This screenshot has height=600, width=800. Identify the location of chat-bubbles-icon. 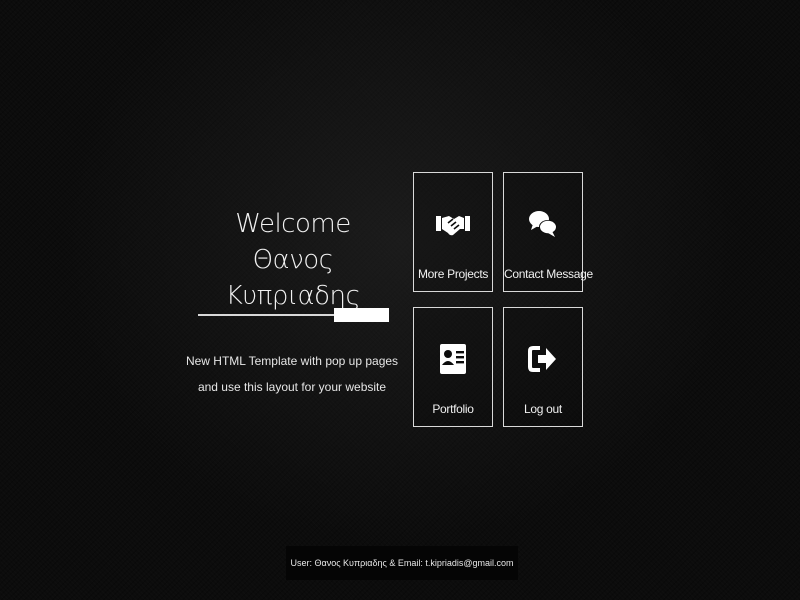
(543, 224).